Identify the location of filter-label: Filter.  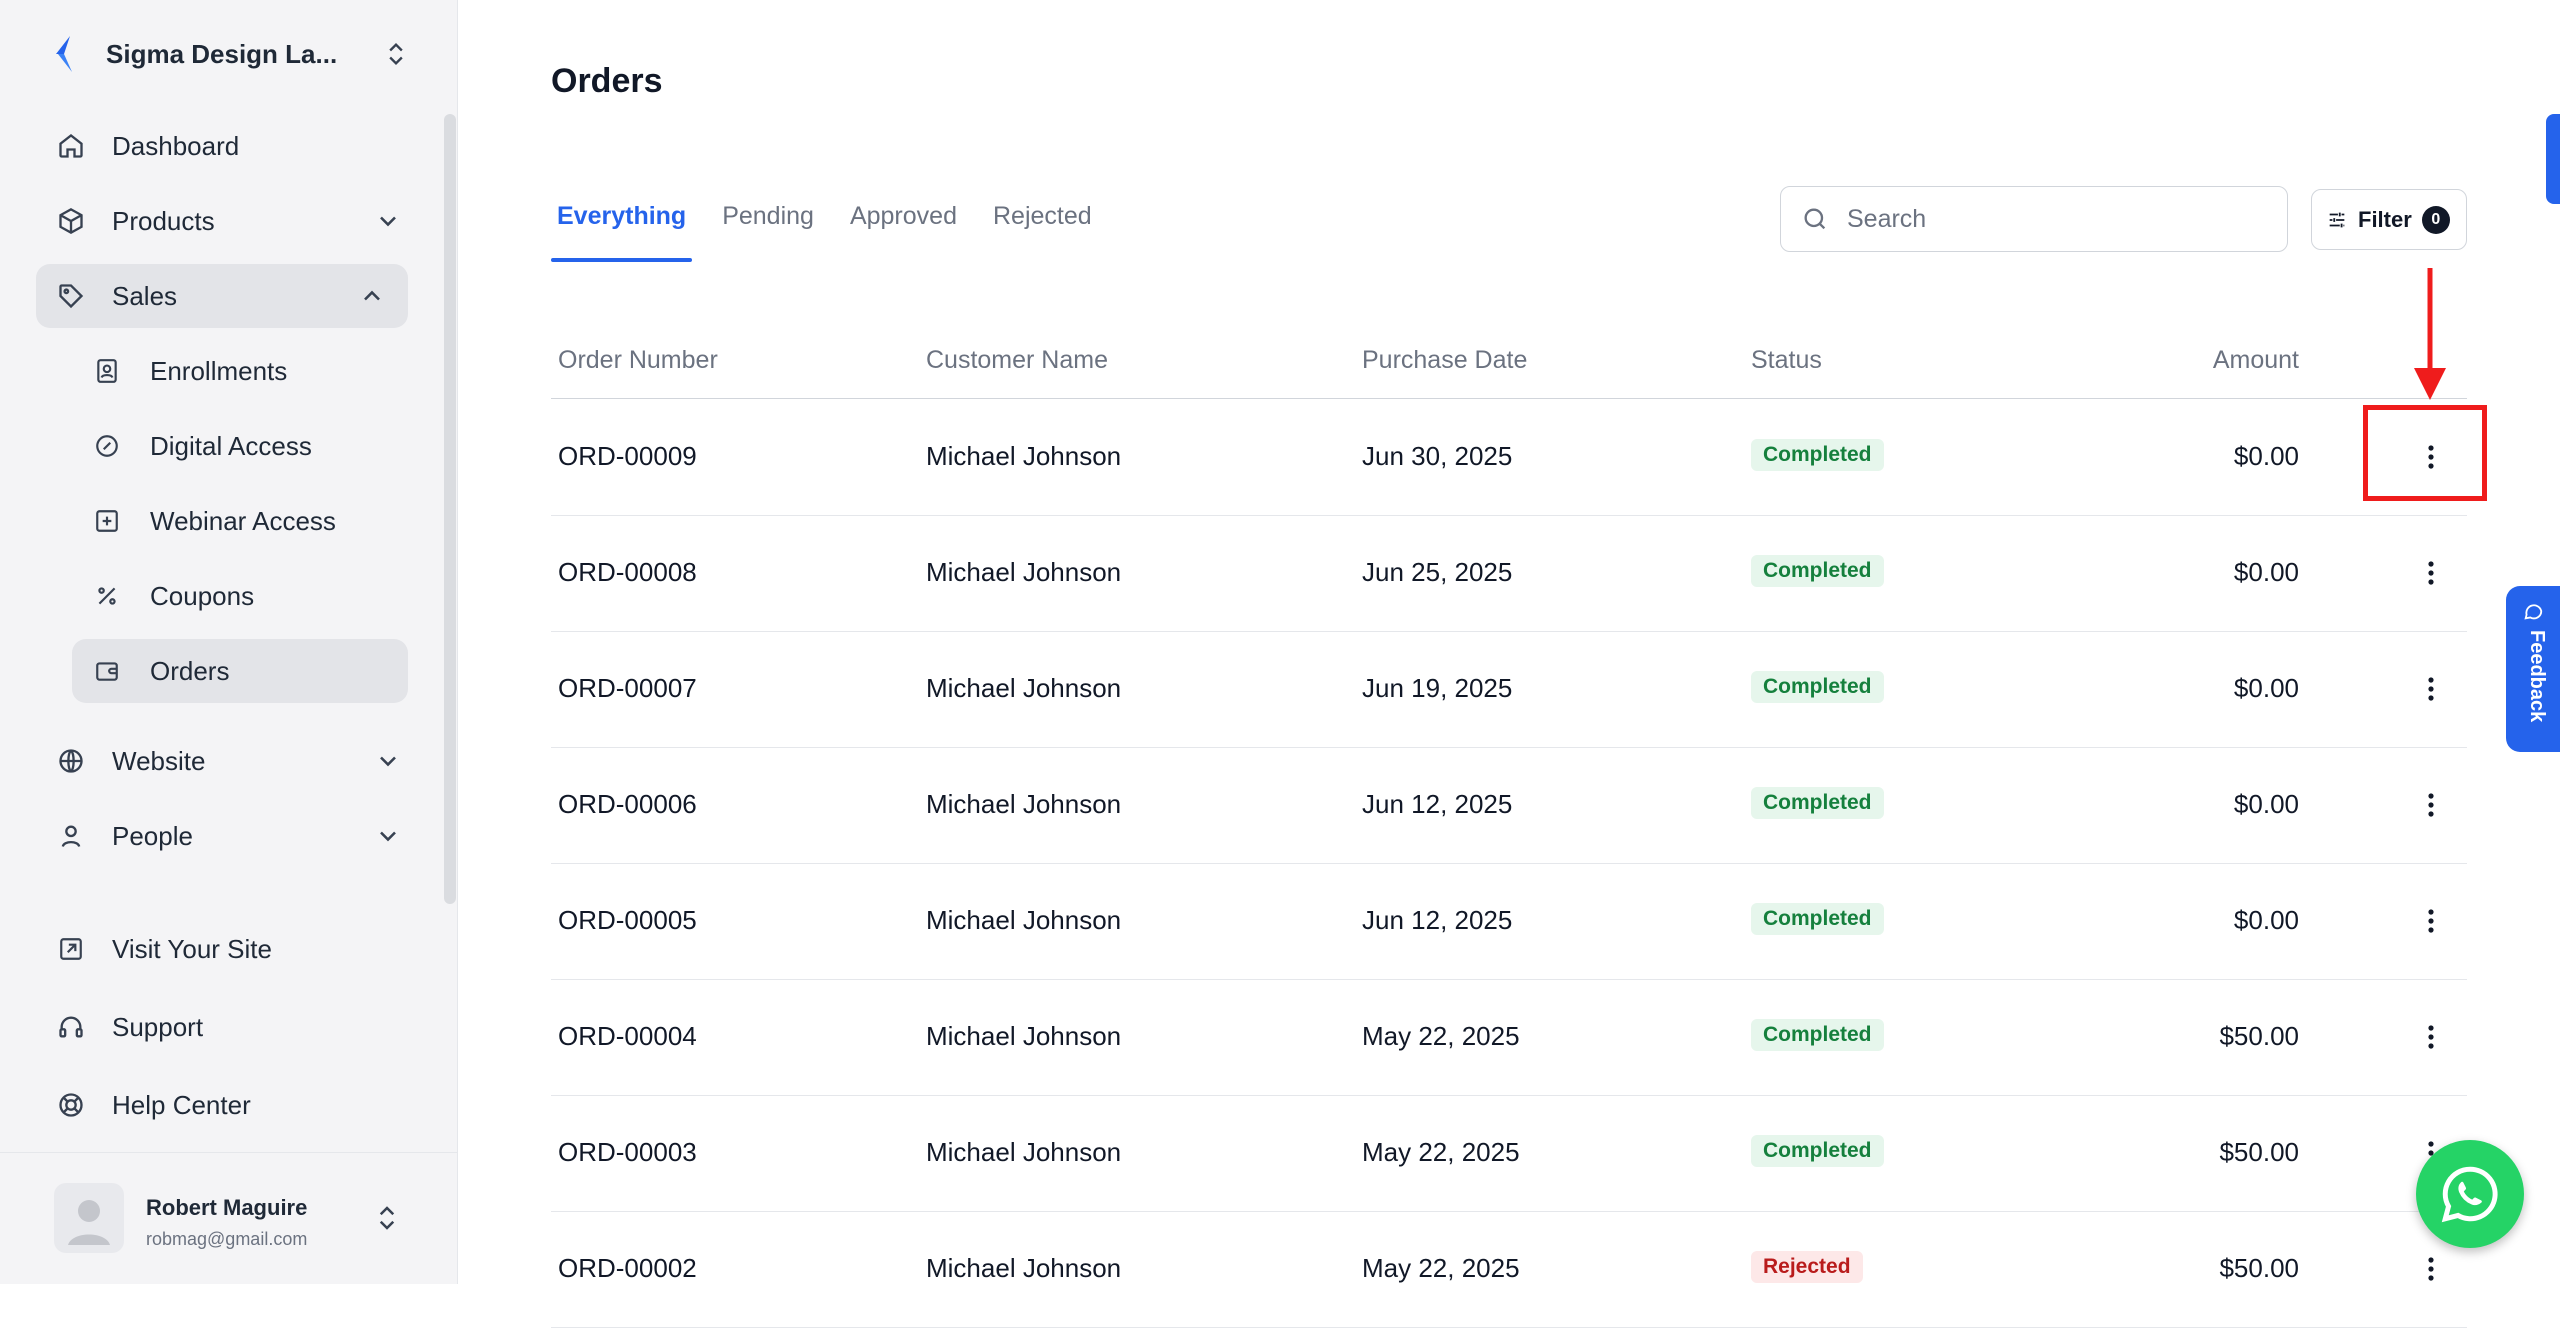
(2385, 219).